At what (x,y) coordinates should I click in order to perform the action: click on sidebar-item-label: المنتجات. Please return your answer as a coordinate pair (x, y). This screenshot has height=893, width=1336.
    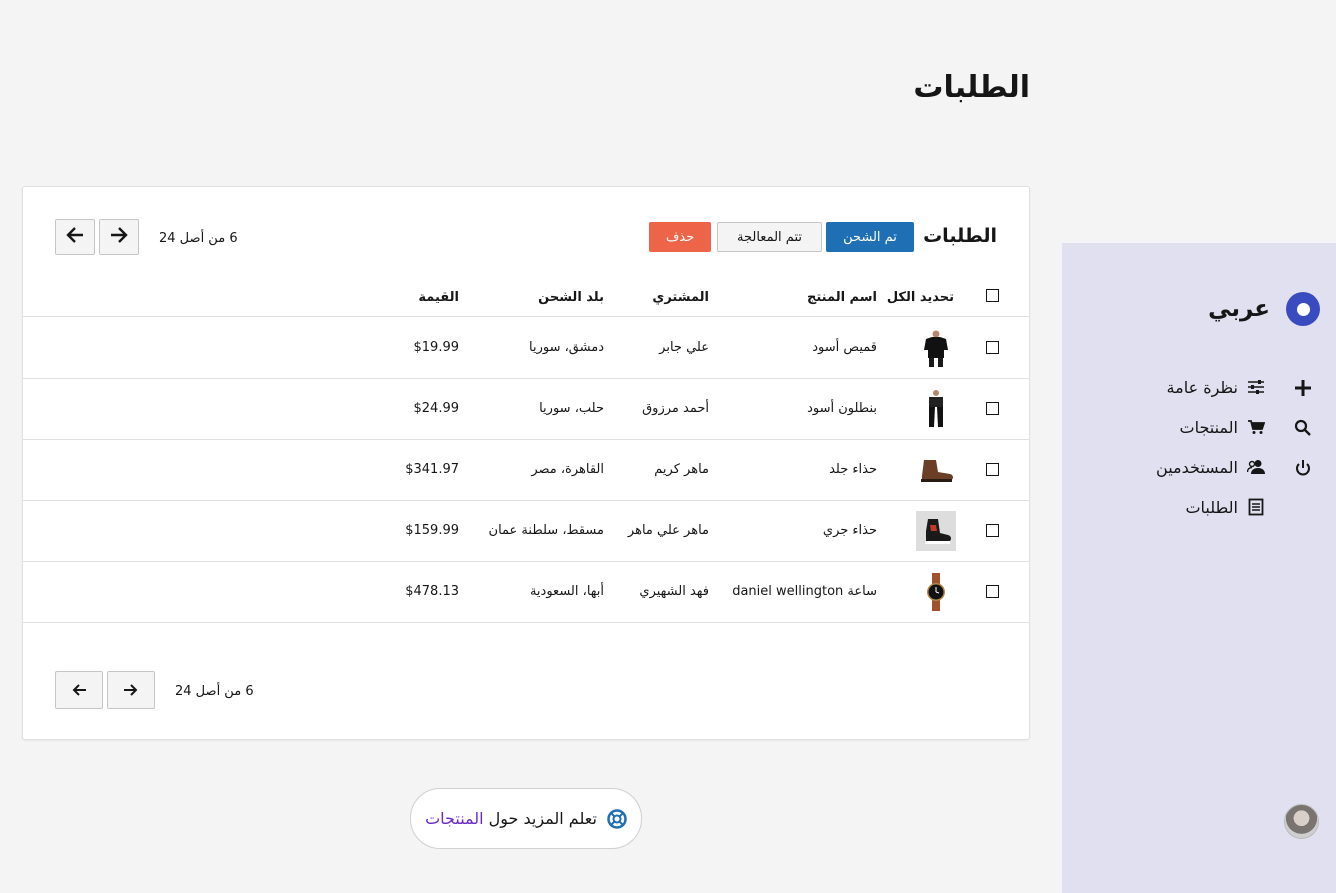
    Looking at the image, I should click on (1209, 427).